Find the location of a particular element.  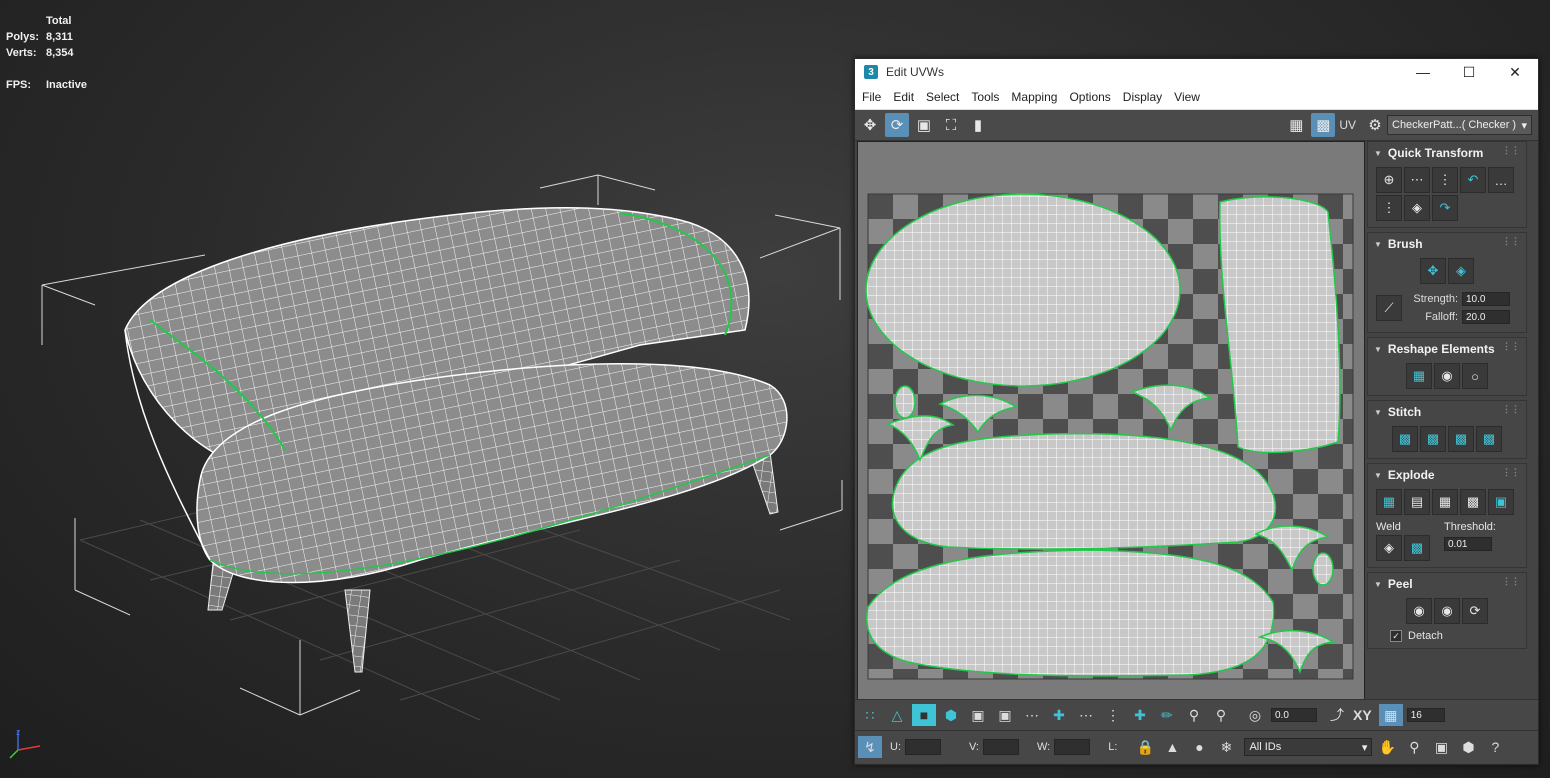

lock-icon: 🔒 is located at coordinates (1145, 747).